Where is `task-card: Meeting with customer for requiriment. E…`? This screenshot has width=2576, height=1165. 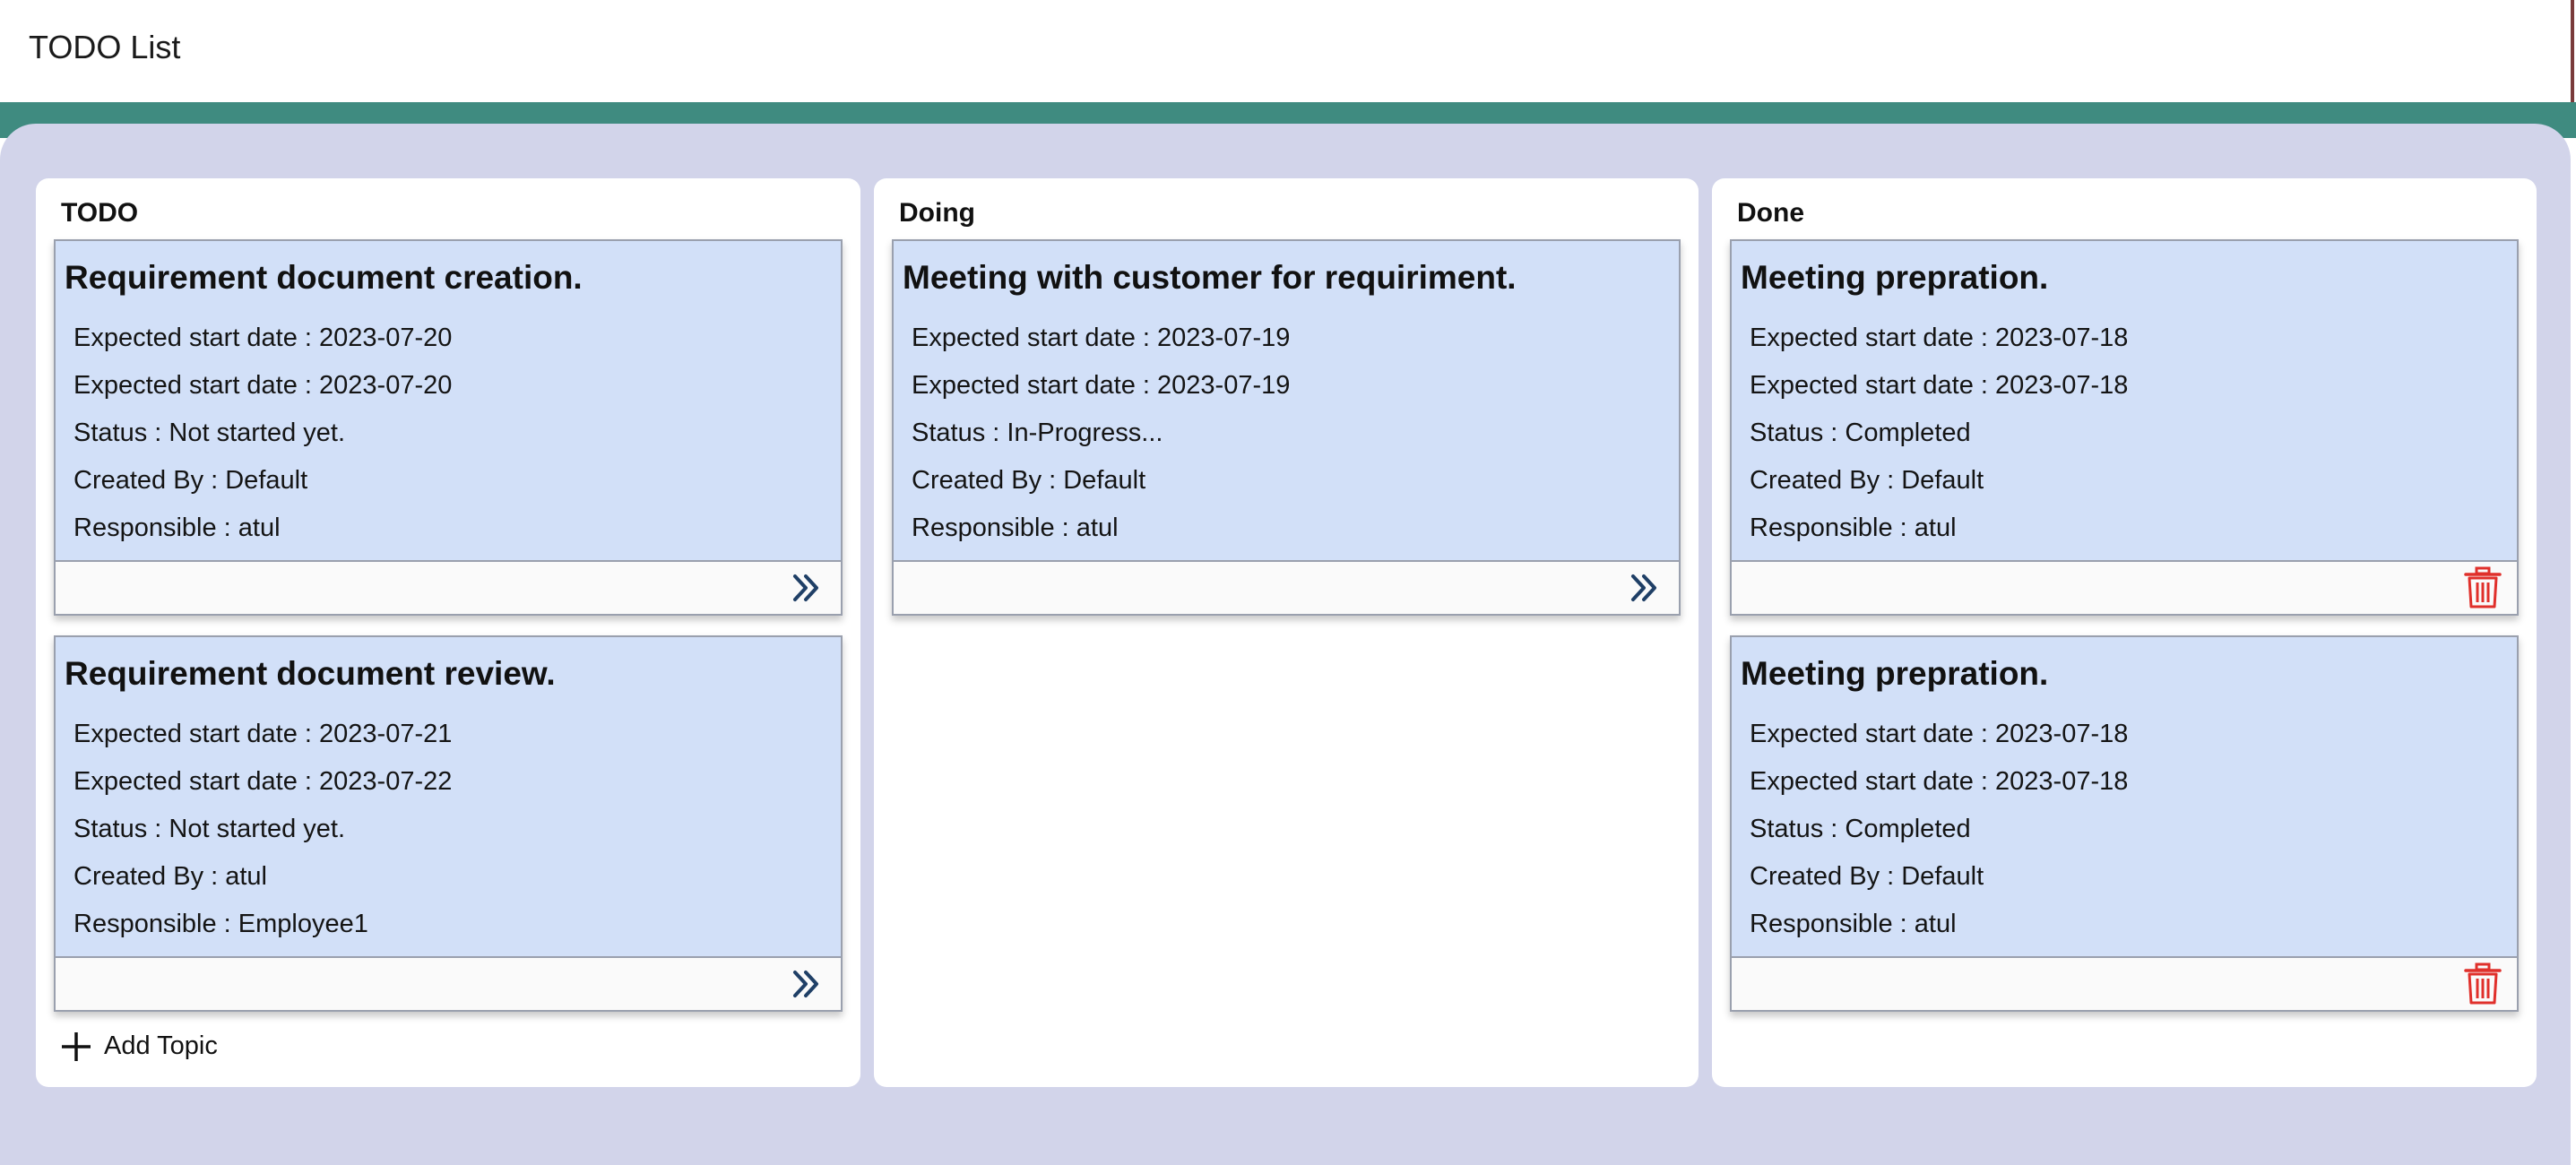
task-card: Meeting with customer for requiriment. E… is located at coordinates (1286, 427).